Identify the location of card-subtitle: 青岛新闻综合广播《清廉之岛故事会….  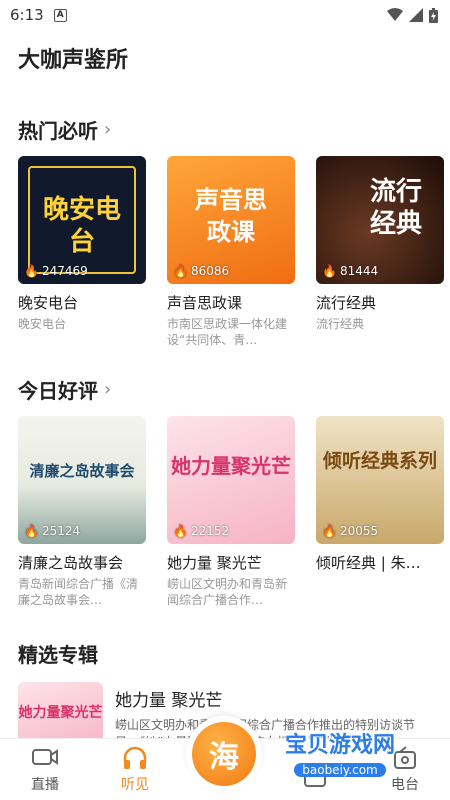
(78, 592).